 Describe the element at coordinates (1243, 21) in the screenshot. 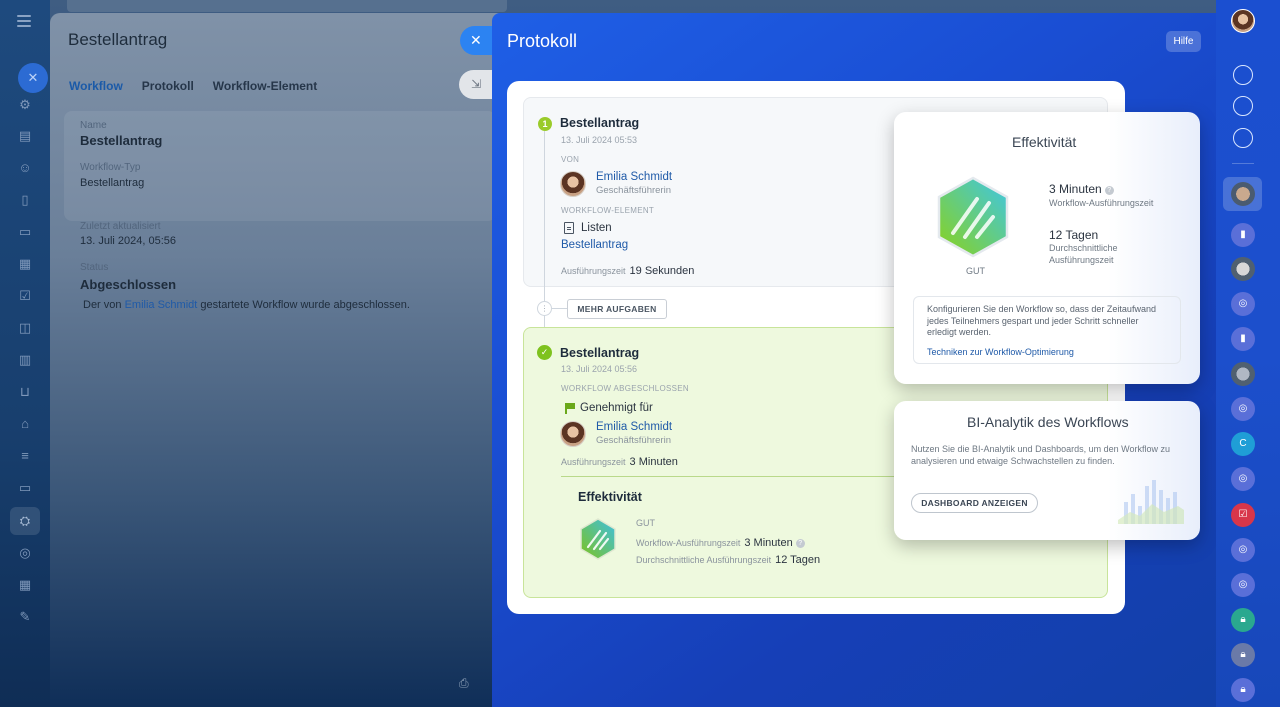

I see `user-avatar` at that location.